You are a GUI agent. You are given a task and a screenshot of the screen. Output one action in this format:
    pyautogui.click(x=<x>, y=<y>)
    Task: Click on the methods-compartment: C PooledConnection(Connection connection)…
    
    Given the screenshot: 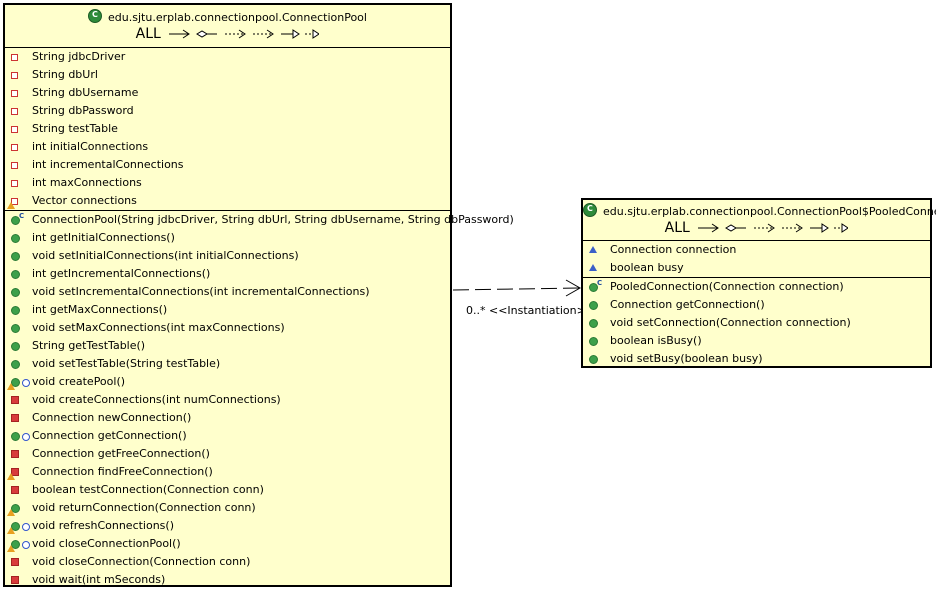 What is the action you would take?
    pyautogui.click(x=756, y=323)
    